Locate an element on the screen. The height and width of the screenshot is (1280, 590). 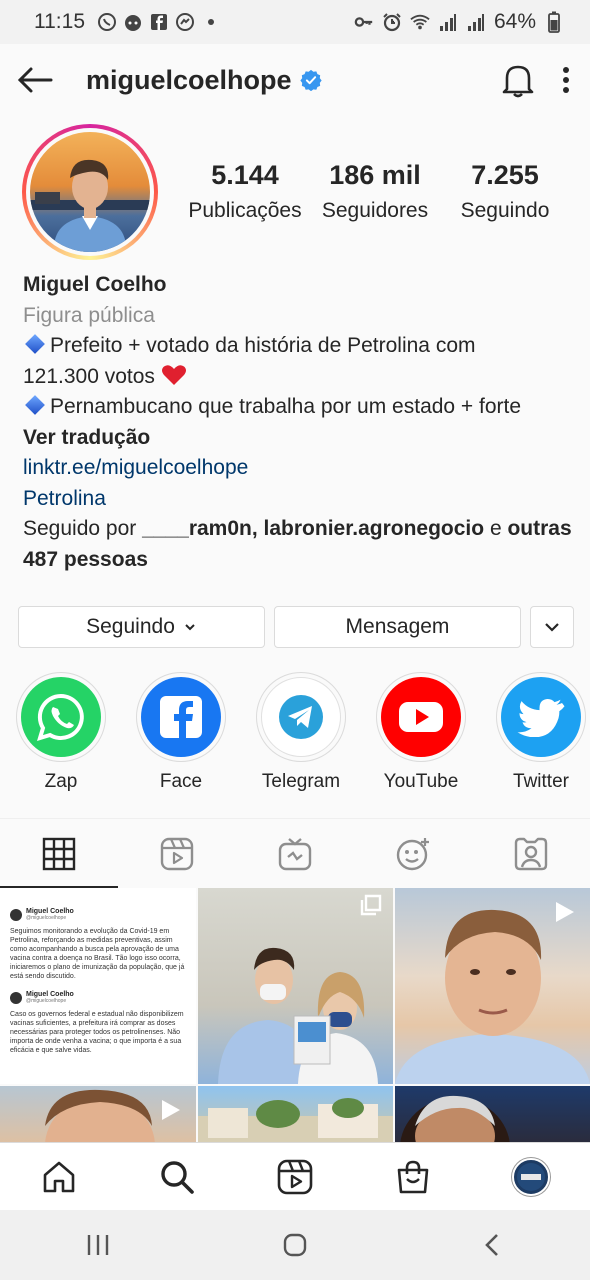
tab-igtv is located at coordinates (295, 853).